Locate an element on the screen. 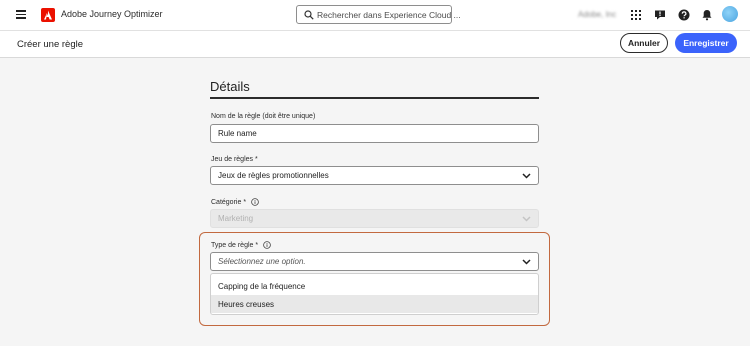  rule-type-label: Type de règle * is located at coordinates (241, 245).